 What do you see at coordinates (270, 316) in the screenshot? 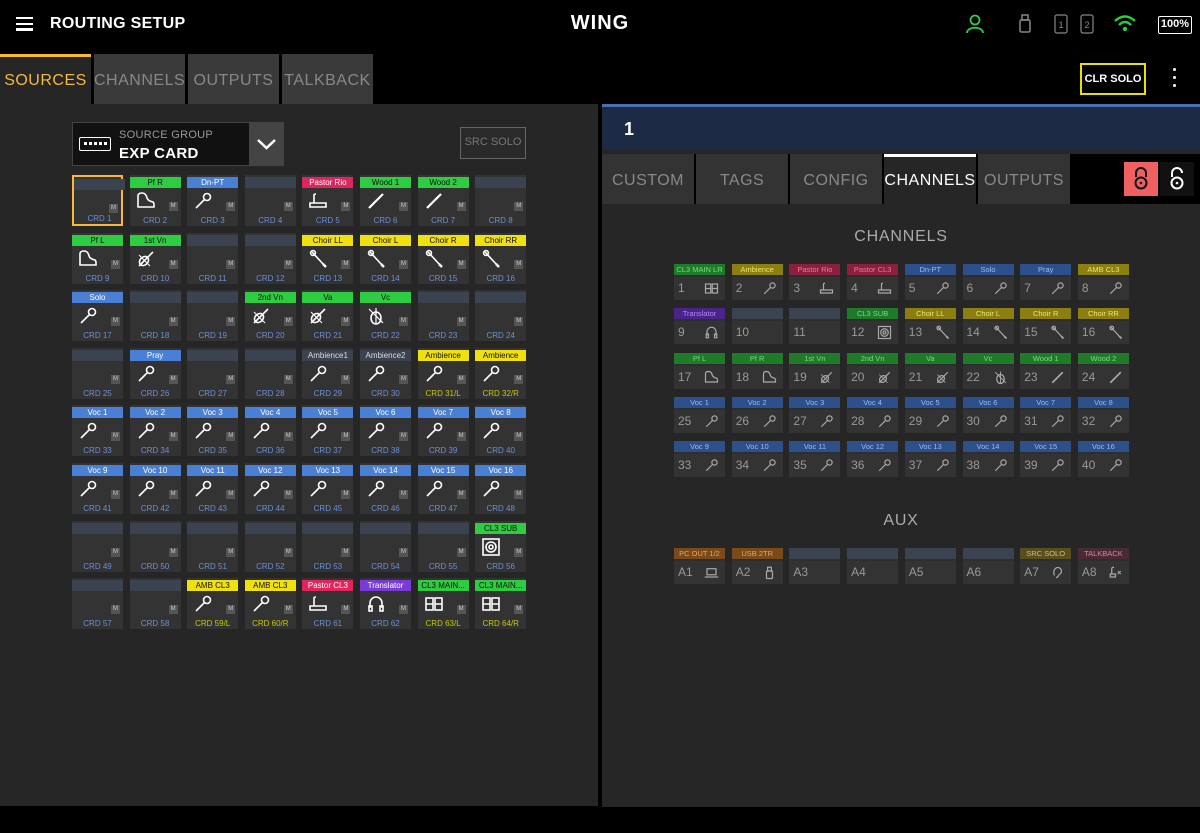
I see `source-cell: 2nd Vn M CRD 20` at bounding box center [270, 316].